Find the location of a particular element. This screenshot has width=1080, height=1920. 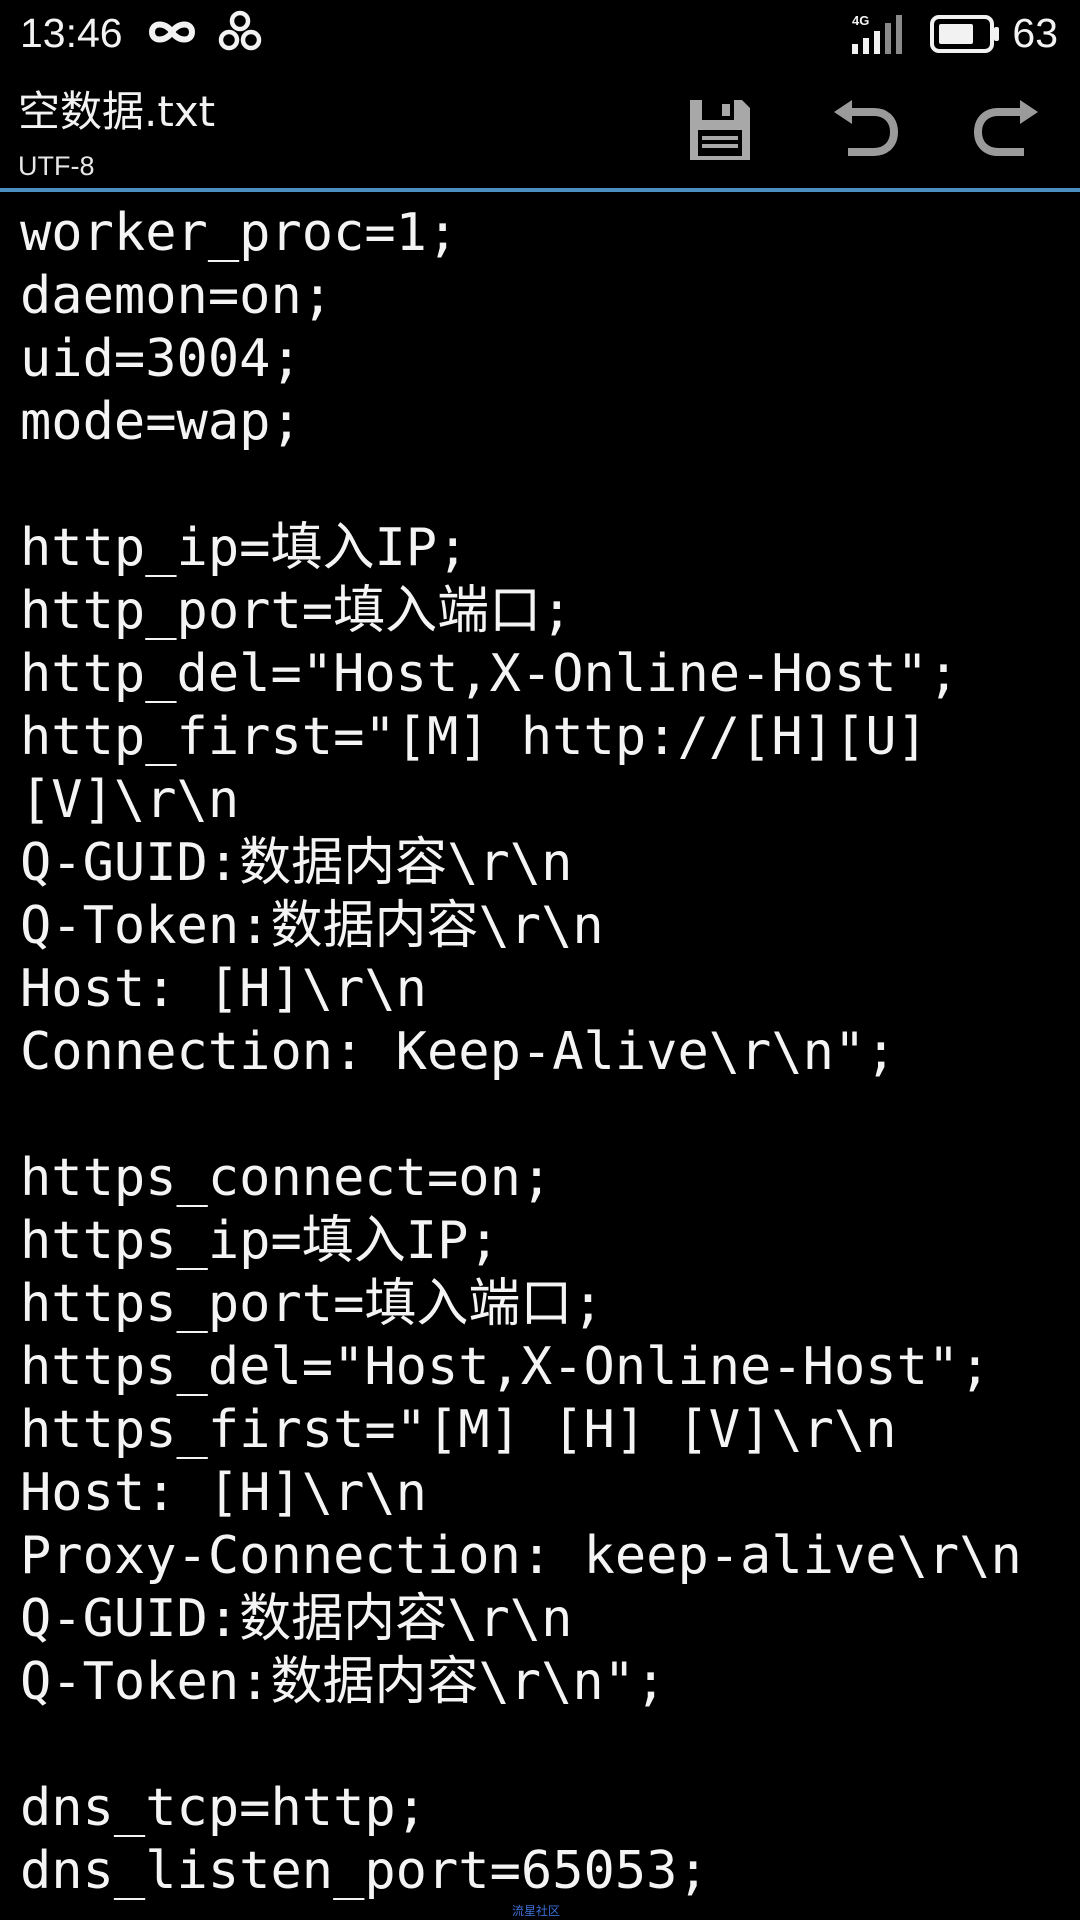

file-encoding: UTF-8 is located at coordinates (56, 166).